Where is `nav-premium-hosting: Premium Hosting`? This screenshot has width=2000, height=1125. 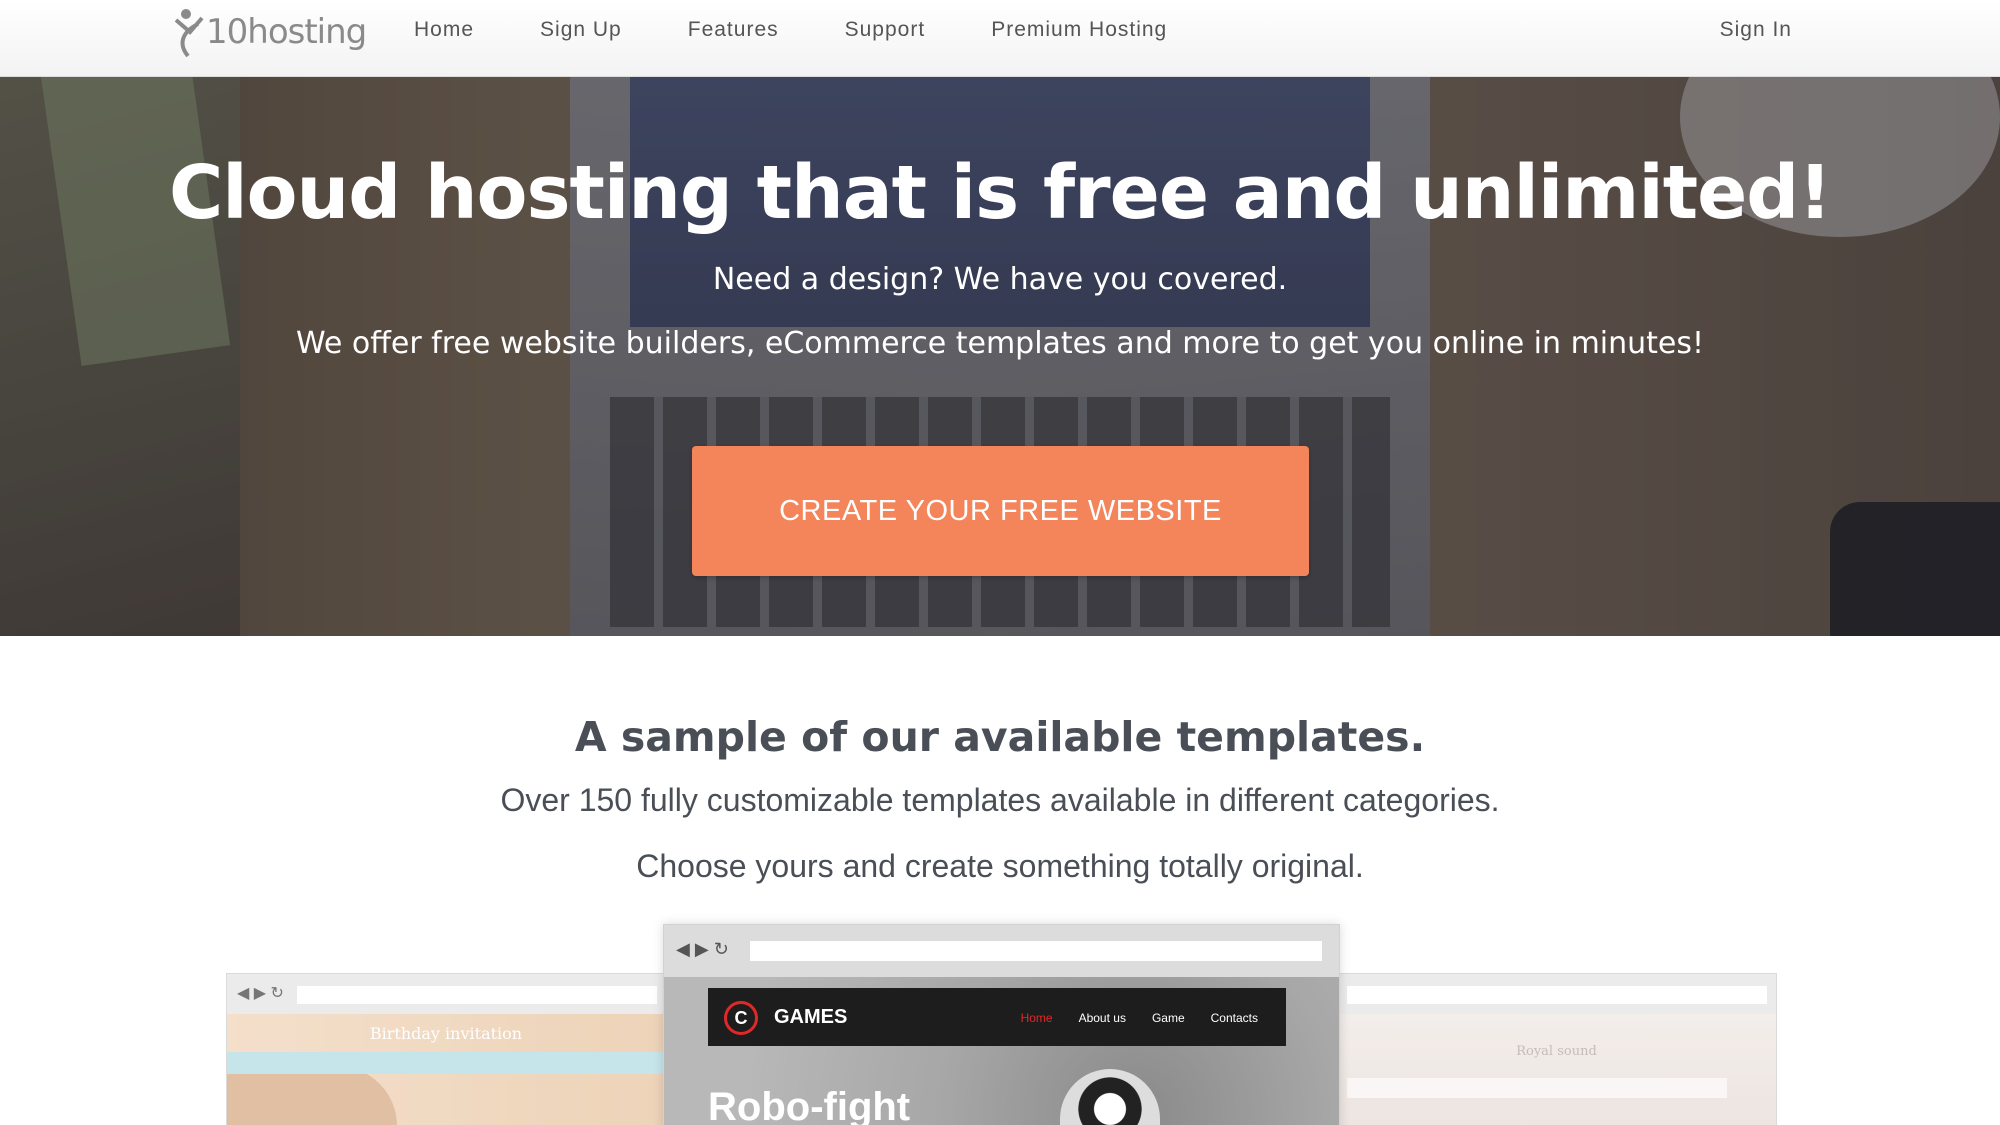
nav-premium-hosting: Premium Hosting is located at coordinates (1079, 30).